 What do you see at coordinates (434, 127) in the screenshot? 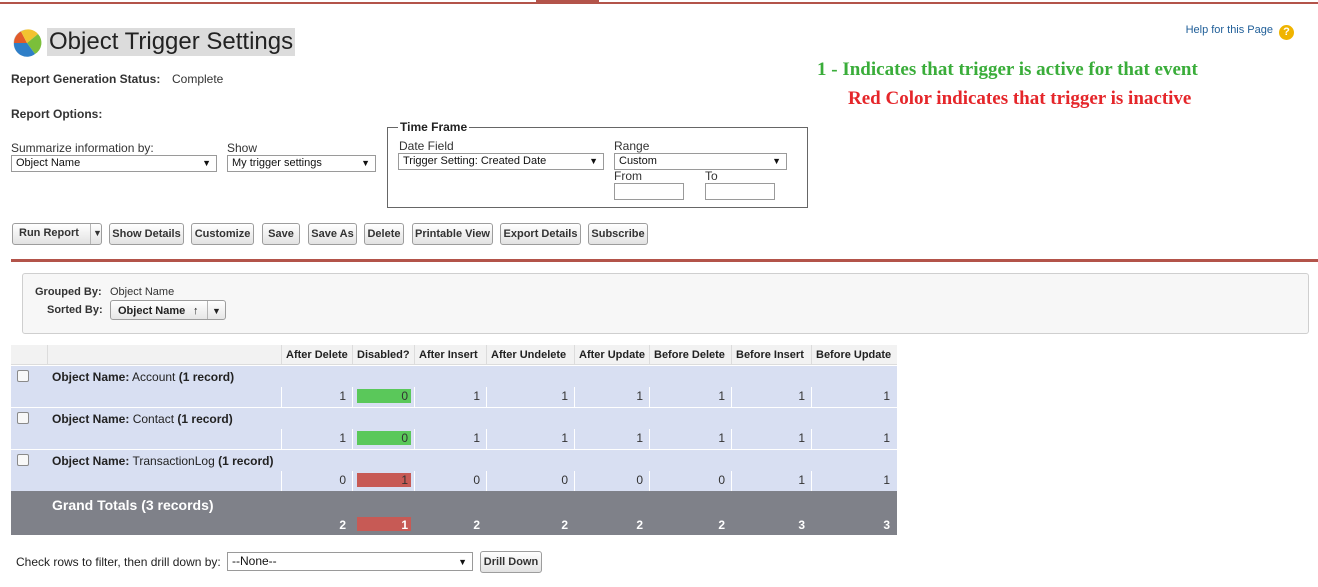
I see `time-frame-legend: Time Frame` at bounding box center [434, 127].